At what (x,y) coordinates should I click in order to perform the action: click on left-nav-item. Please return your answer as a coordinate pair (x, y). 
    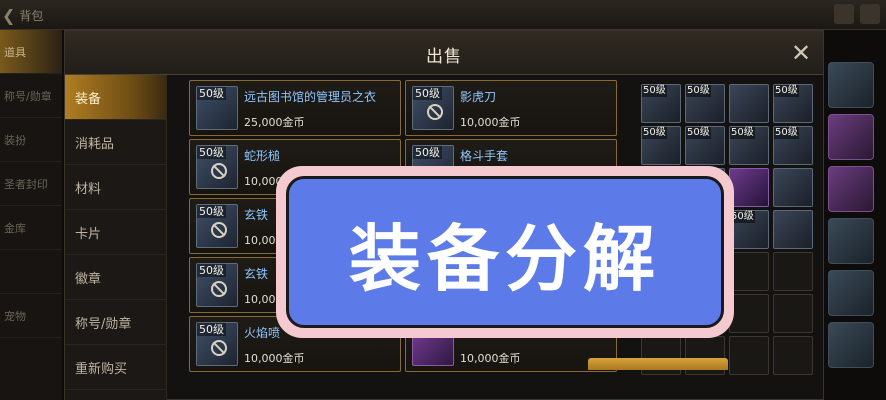
    Looking at the image, I should click on (31, 272).